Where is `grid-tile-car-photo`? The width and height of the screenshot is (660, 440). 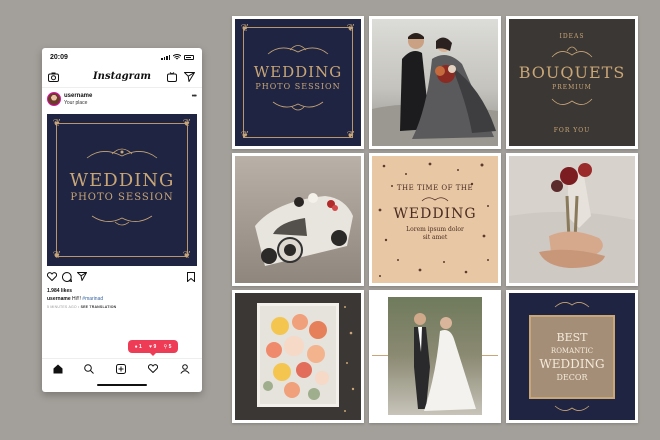
grid-tile-car-photo is located at coordinates (298, 219).